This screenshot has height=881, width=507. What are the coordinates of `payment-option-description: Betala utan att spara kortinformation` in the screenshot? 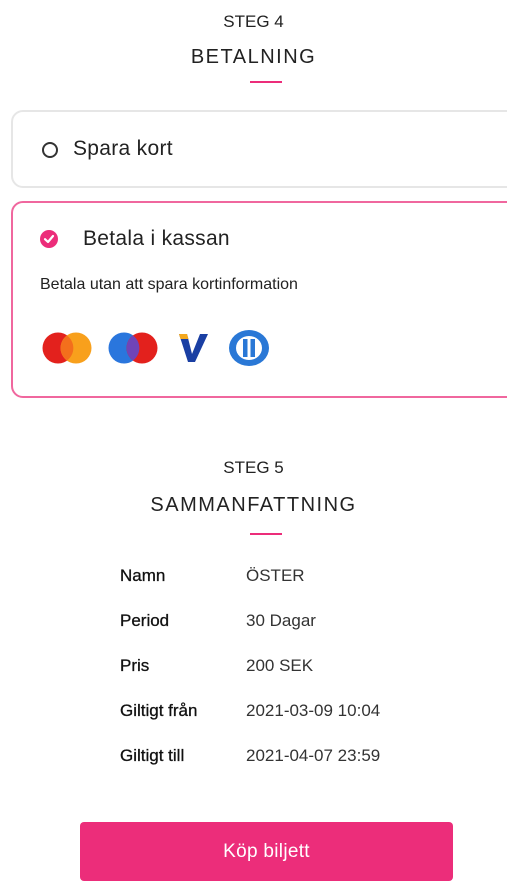 It's located at (169, 284).